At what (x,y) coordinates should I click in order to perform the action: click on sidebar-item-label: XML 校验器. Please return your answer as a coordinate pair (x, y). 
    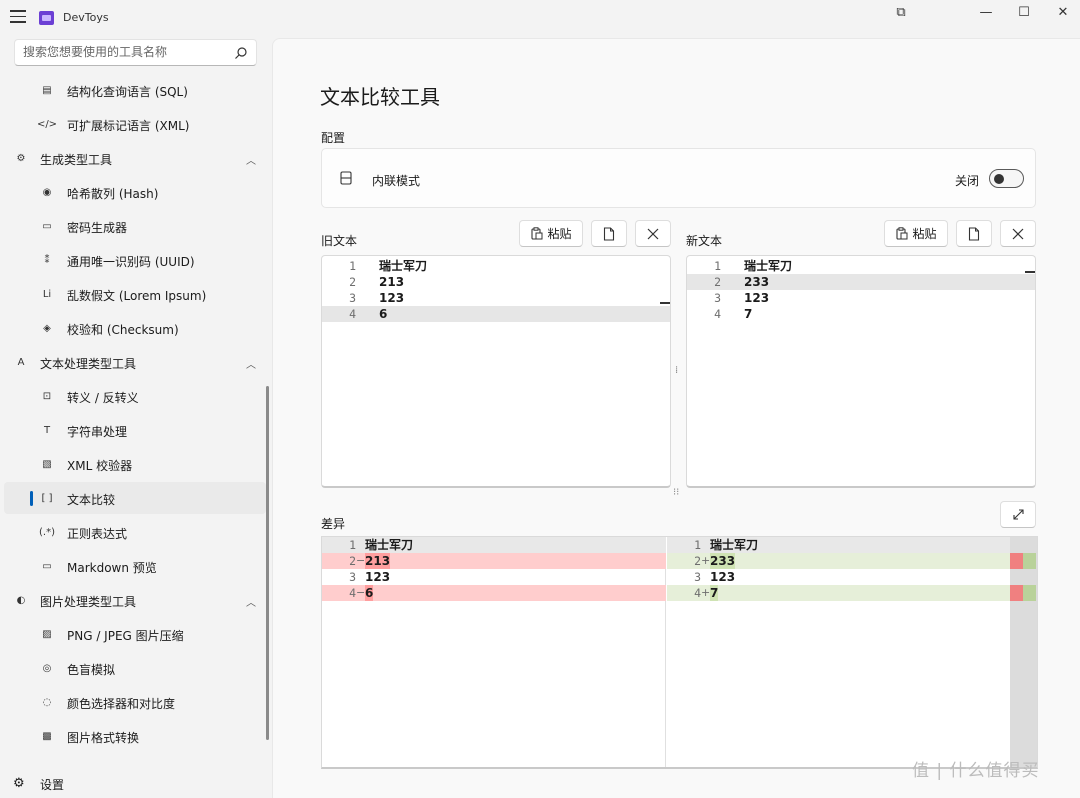
    Looking at the image, I should click on (100, 466).